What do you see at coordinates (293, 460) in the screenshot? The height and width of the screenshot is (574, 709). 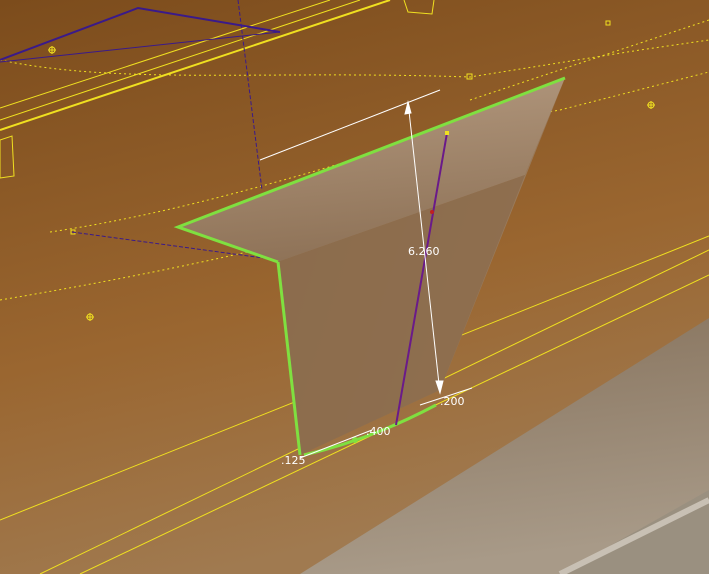 I see `dimension-bottom-left-label: .125` at bounding box center [293, 460].